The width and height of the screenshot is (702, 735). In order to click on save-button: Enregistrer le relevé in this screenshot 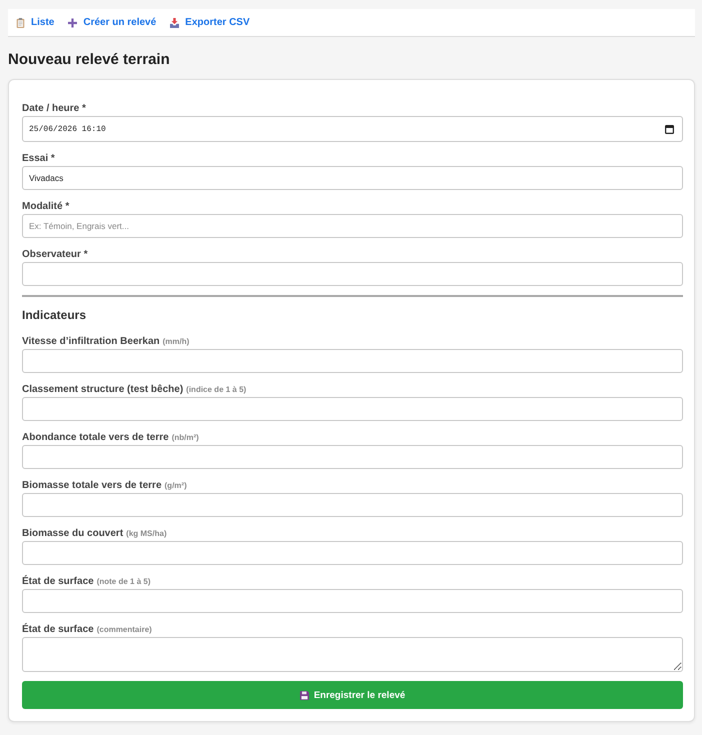, I will do `click(352, 695)`.